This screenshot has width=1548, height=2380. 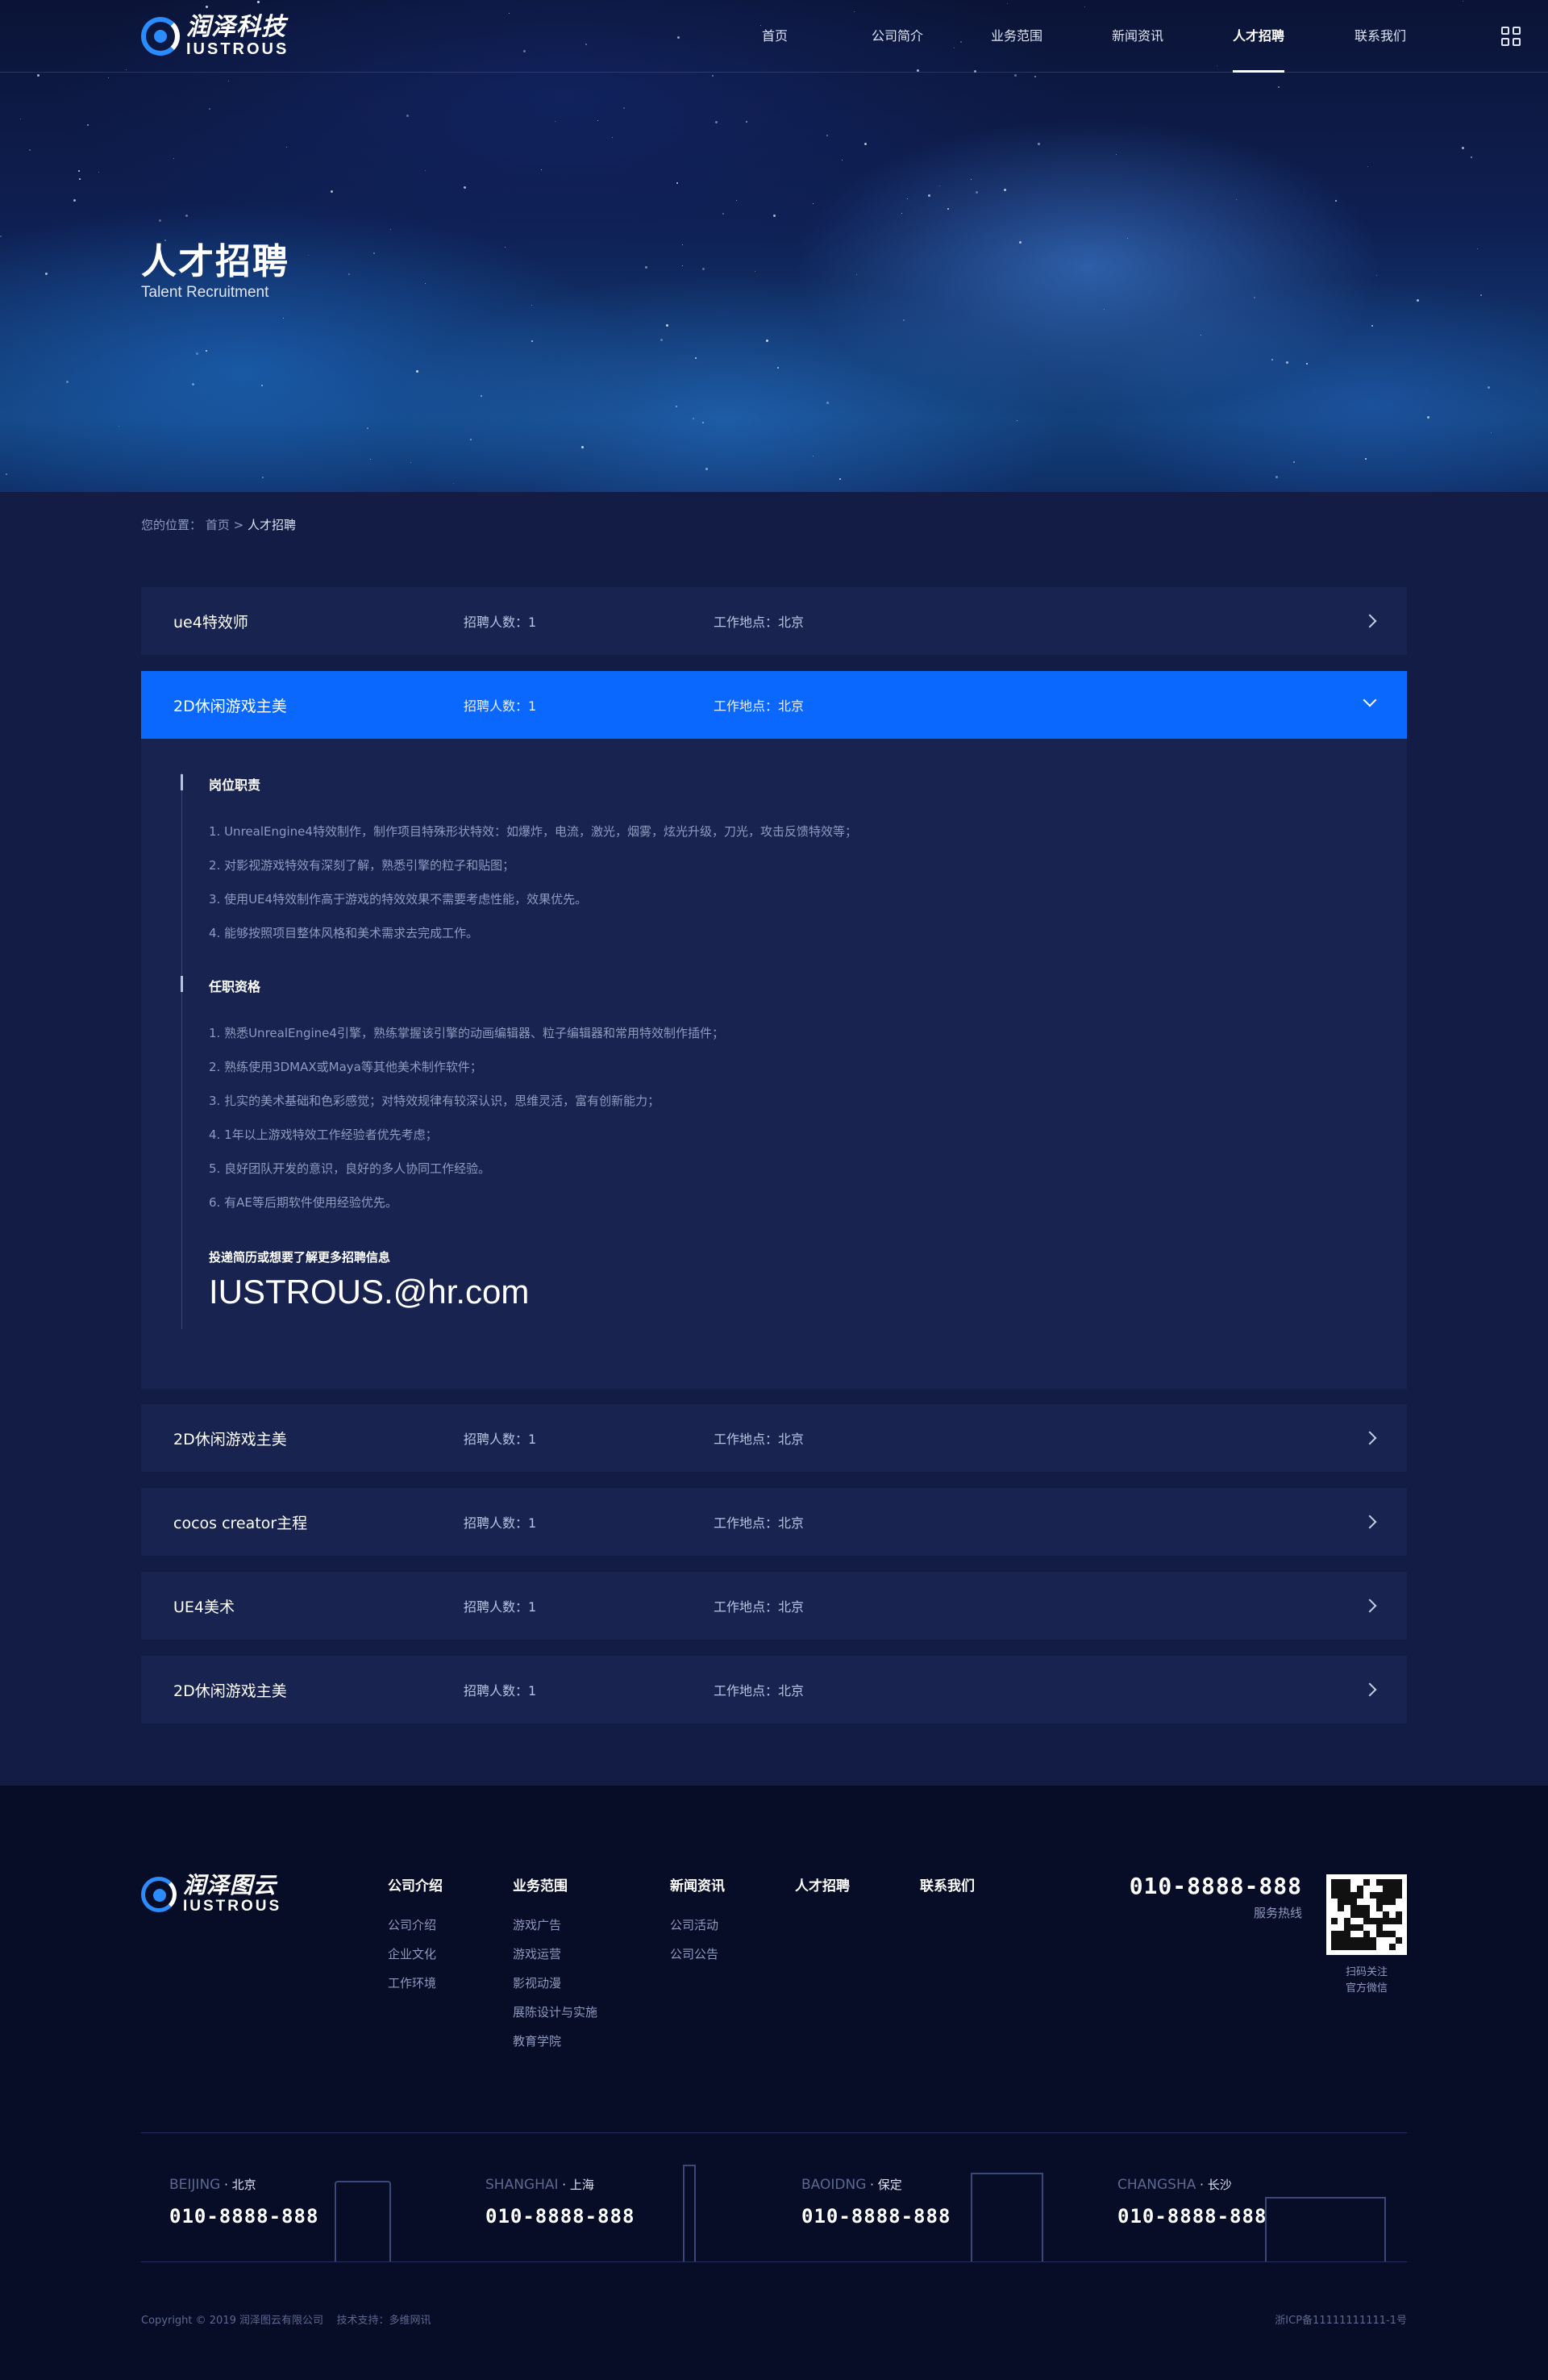 I want to click on footer-link: 公司公告, so click(x=697, y=1954).